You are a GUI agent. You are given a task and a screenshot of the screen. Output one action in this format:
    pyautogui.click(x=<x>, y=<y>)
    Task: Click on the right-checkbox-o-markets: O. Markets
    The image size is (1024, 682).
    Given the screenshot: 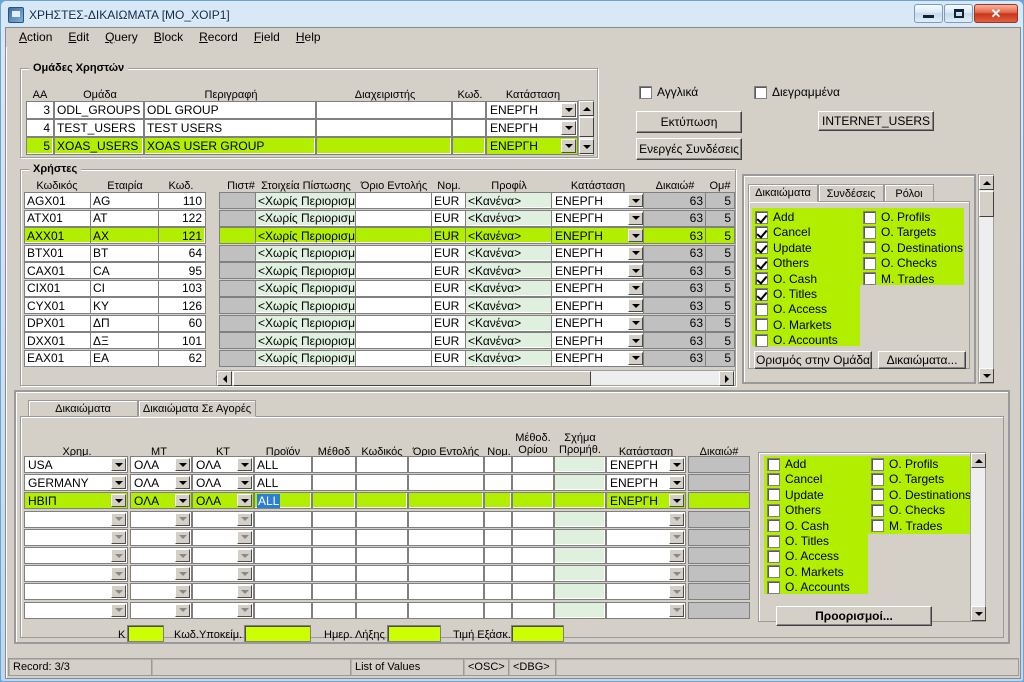 What is the action you would take?
    pyautogui.click(x=793, y=325)
    